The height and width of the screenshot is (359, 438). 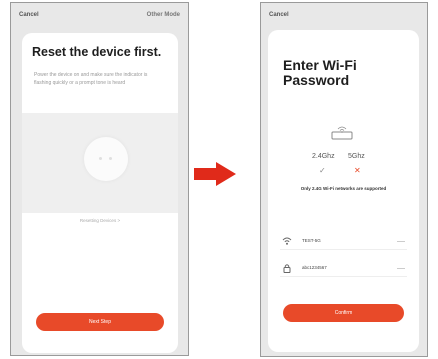 What do you see at coordinates (343, 313) in the screenshot?
I see `confirm-button: Confirm` at bounding box center [343, 313].